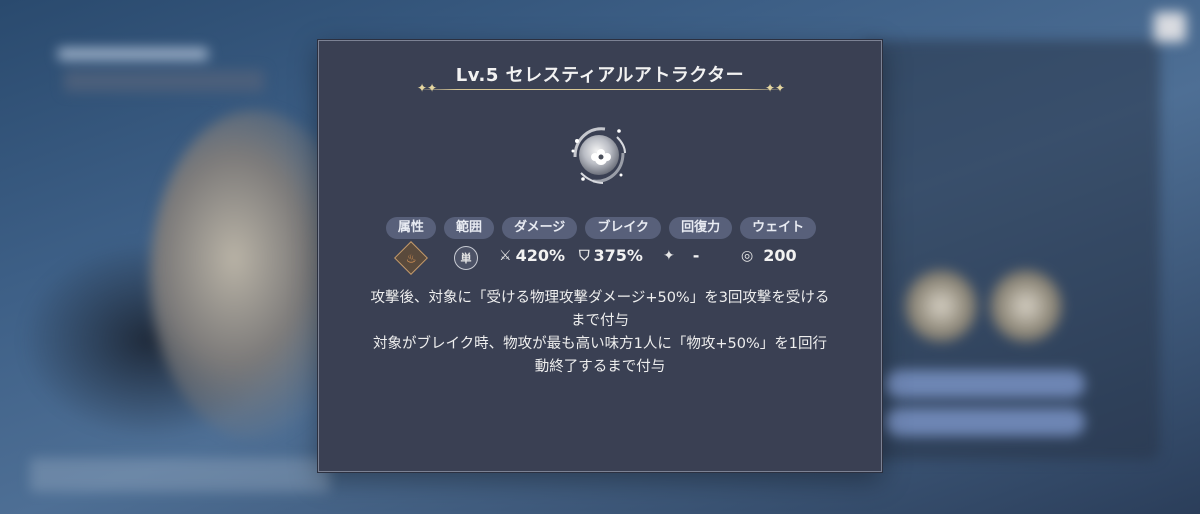  I want to click on single-target-icon: 単, so click(466, 258).